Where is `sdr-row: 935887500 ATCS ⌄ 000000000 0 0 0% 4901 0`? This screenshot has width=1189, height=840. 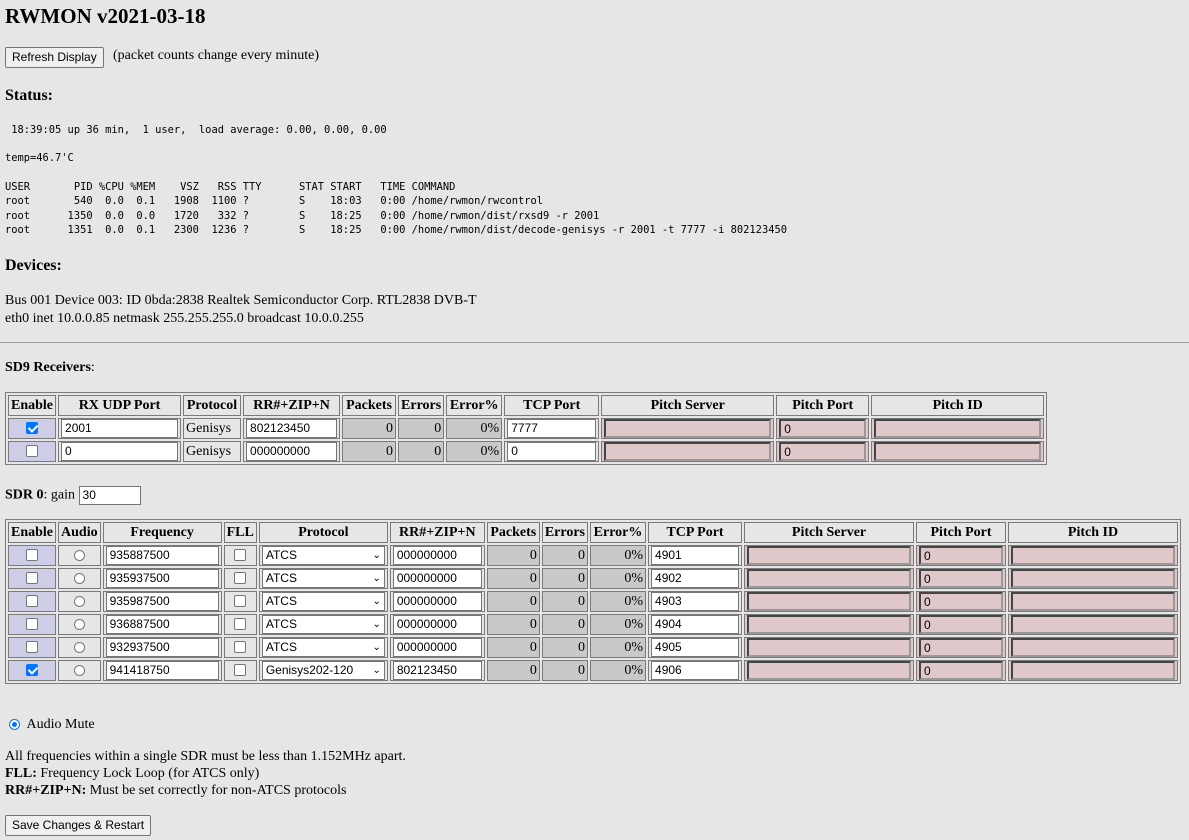 sdr-row: 935887500 ATCS ⌄ 000000000 0 0 0% 4901 0 is located at coordinates (593, 555).